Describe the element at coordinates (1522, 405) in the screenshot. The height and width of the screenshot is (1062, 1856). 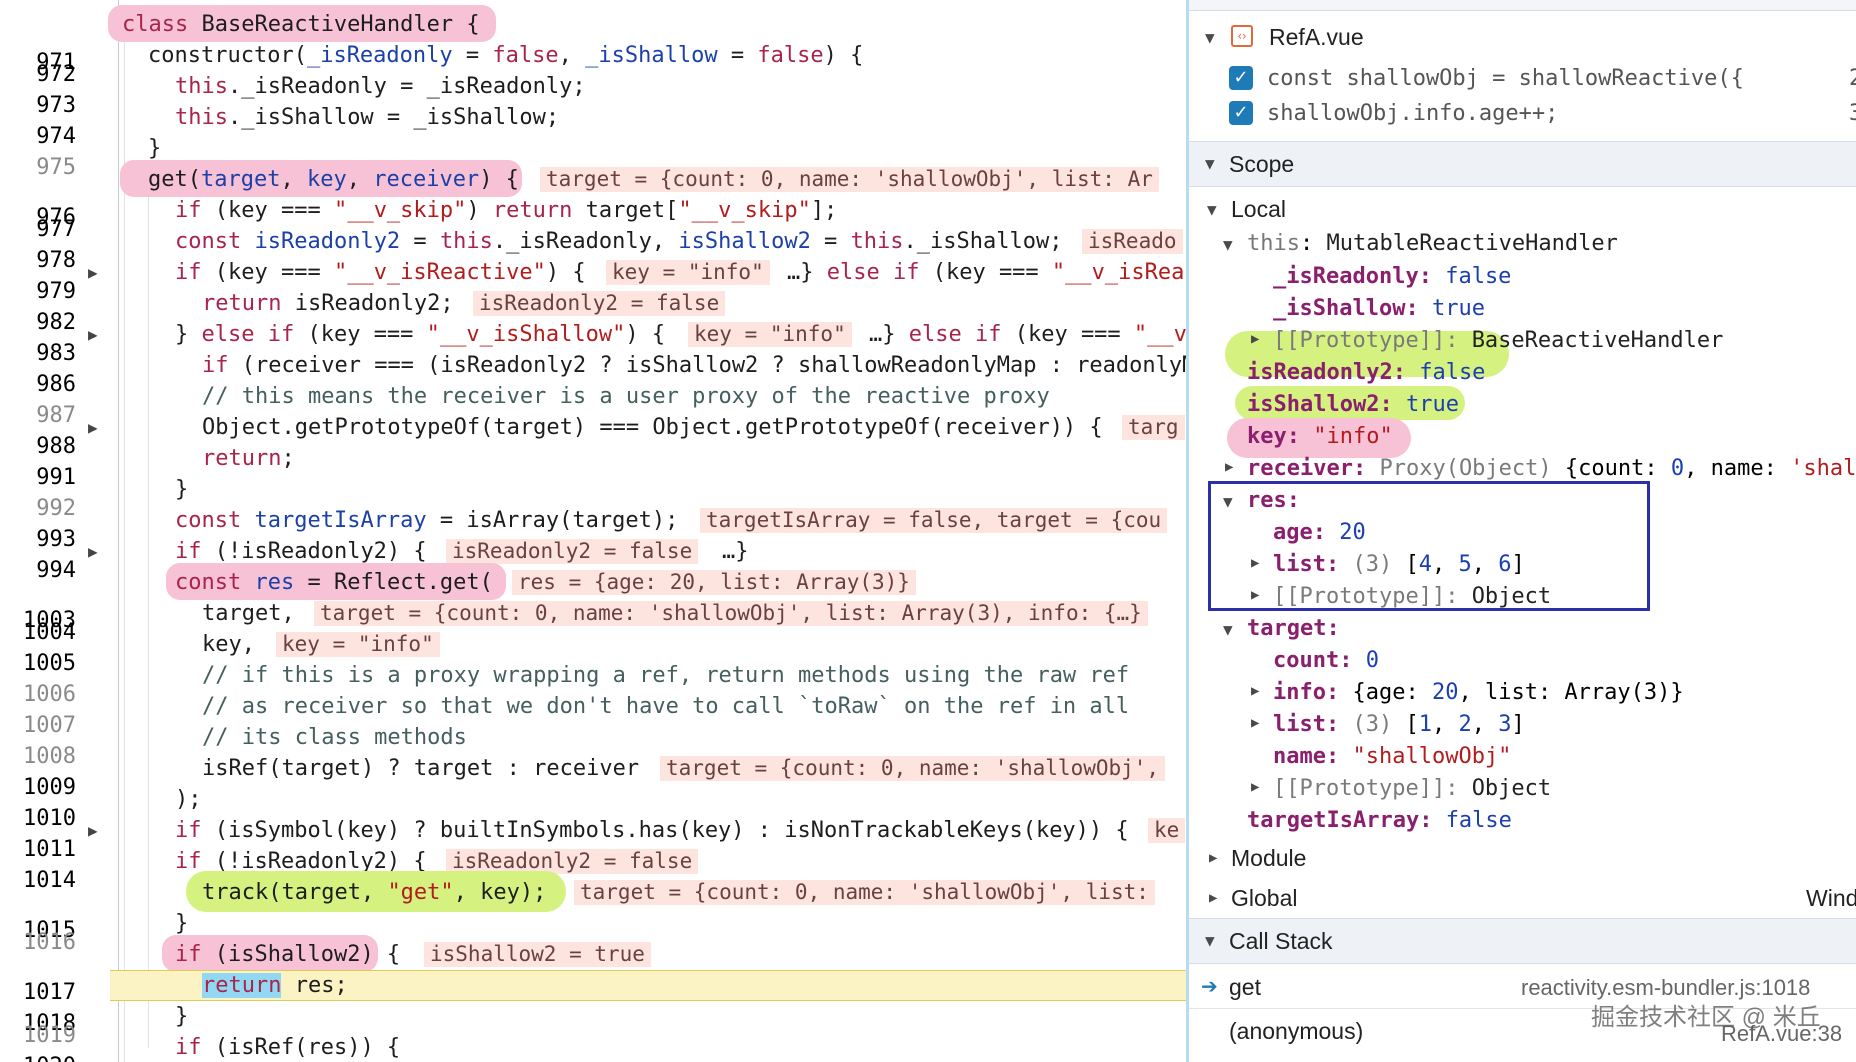
I see `scope-var-isshallow2: isShallow2: true` at that location.